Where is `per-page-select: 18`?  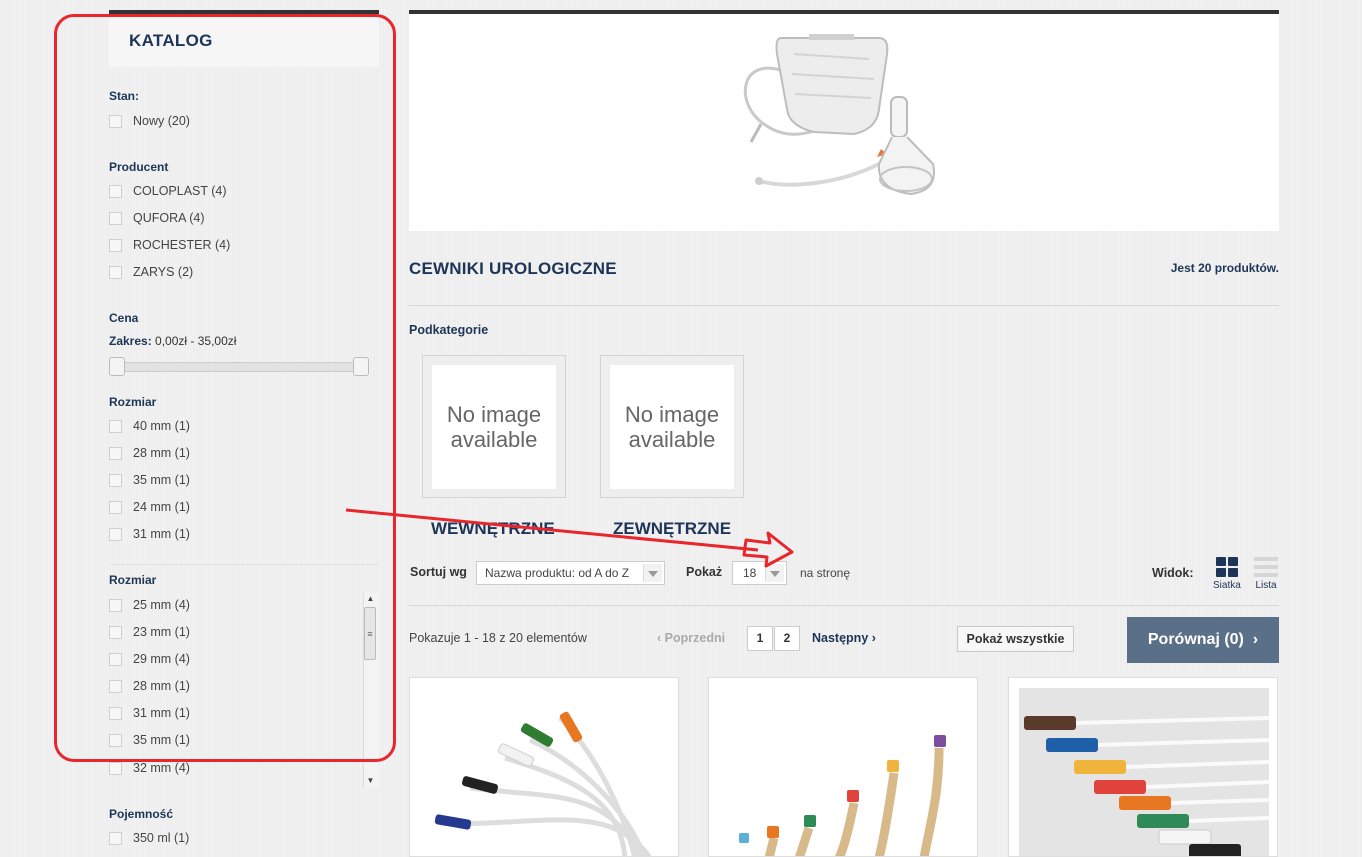
per-page-select: 18 is located at coordinates (759, 573).